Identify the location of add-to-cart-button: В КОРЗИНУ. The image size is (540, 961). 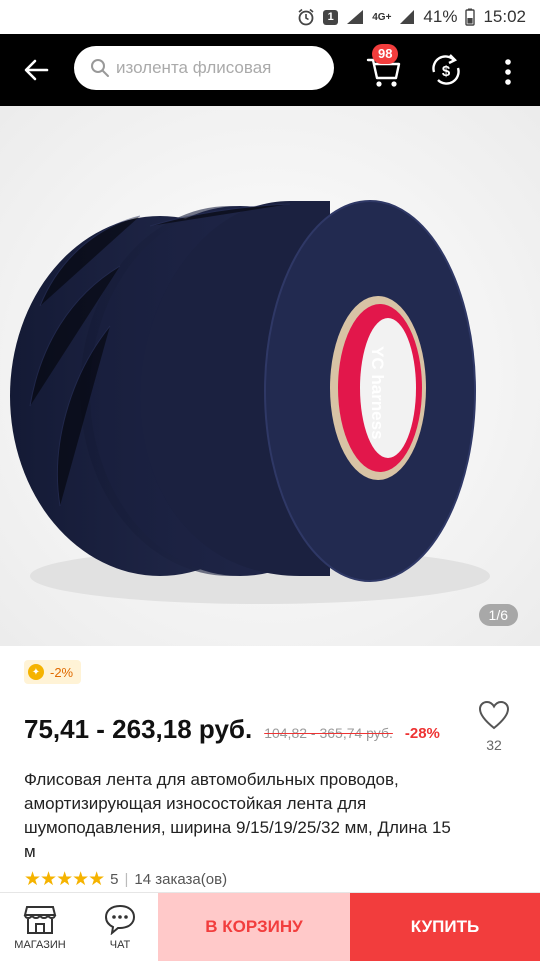
(254, 927).